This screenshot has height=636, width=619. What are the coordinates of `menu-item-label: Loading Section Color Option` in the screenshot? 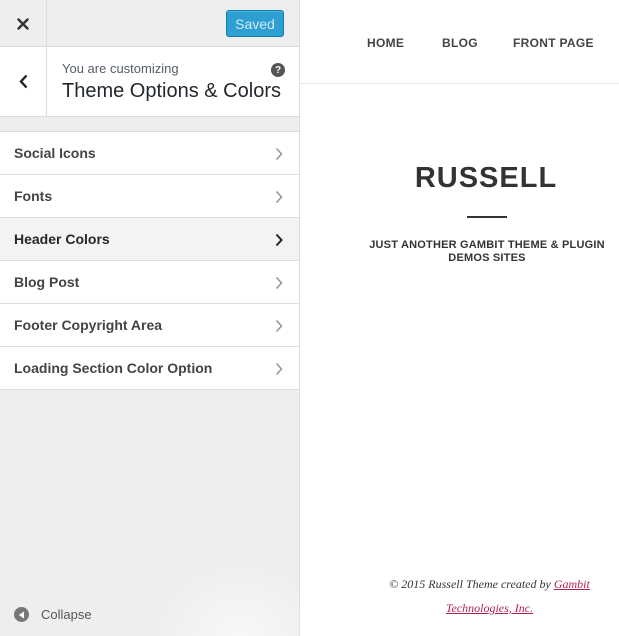 It's located at (113, 368).